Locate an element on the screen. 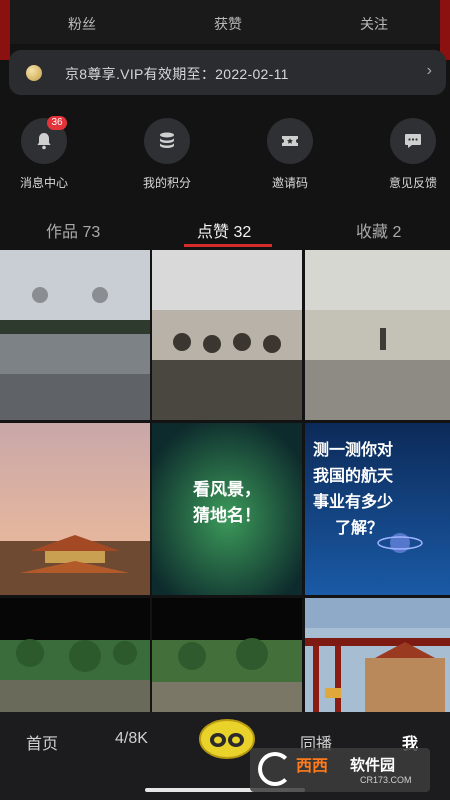  feedback-button: 意见反馈 is located at coordinates (411, 154).